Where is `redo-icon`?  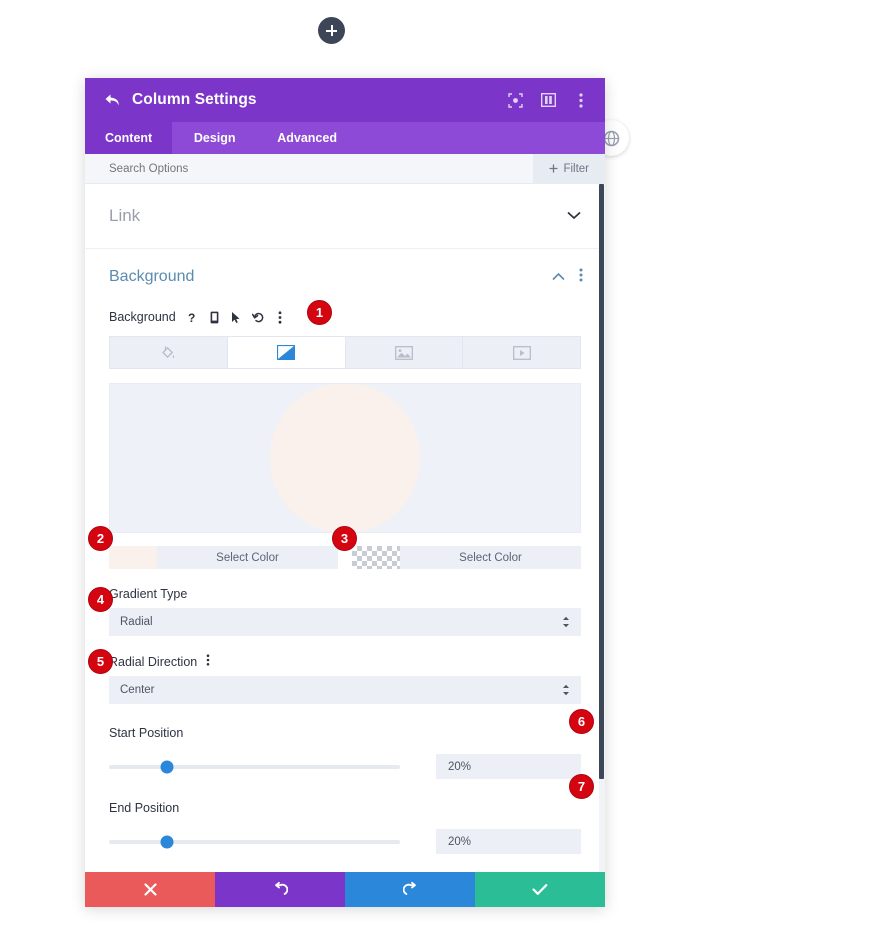
redo-icon is located at coordinates (409, 888).